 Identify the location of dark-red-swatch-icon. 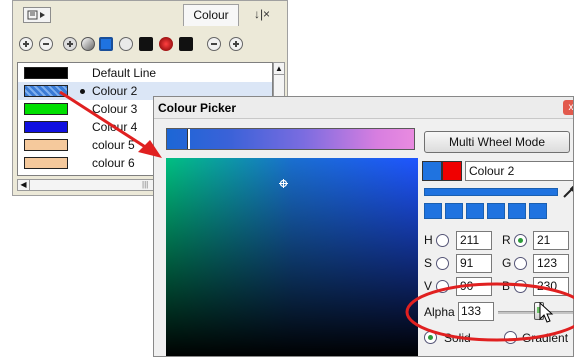
(166, 44).